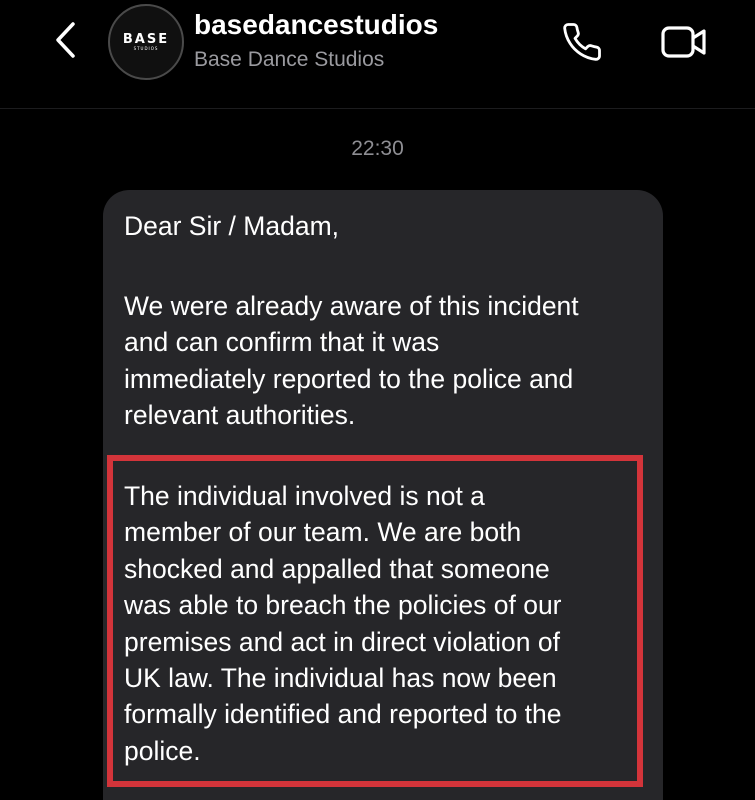  I want to click on avatar: BASE STUDIOS, so click(146, 42).